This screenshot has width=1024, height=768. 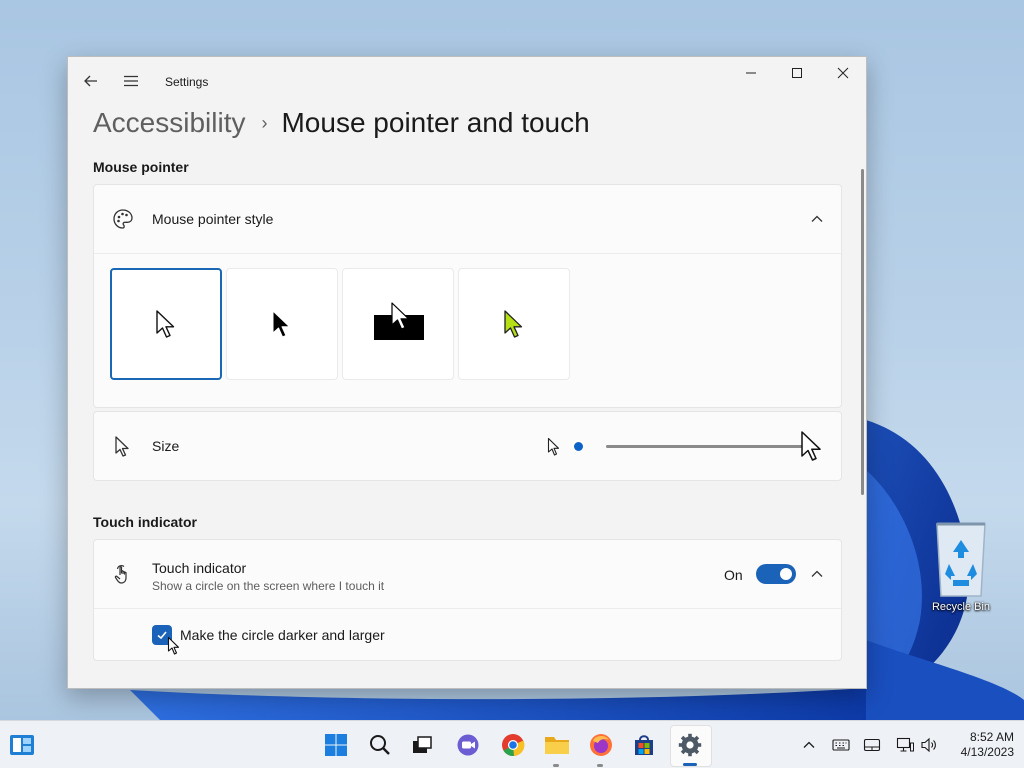 I want to click on file-explorer-button, so click(x=557, y=745).